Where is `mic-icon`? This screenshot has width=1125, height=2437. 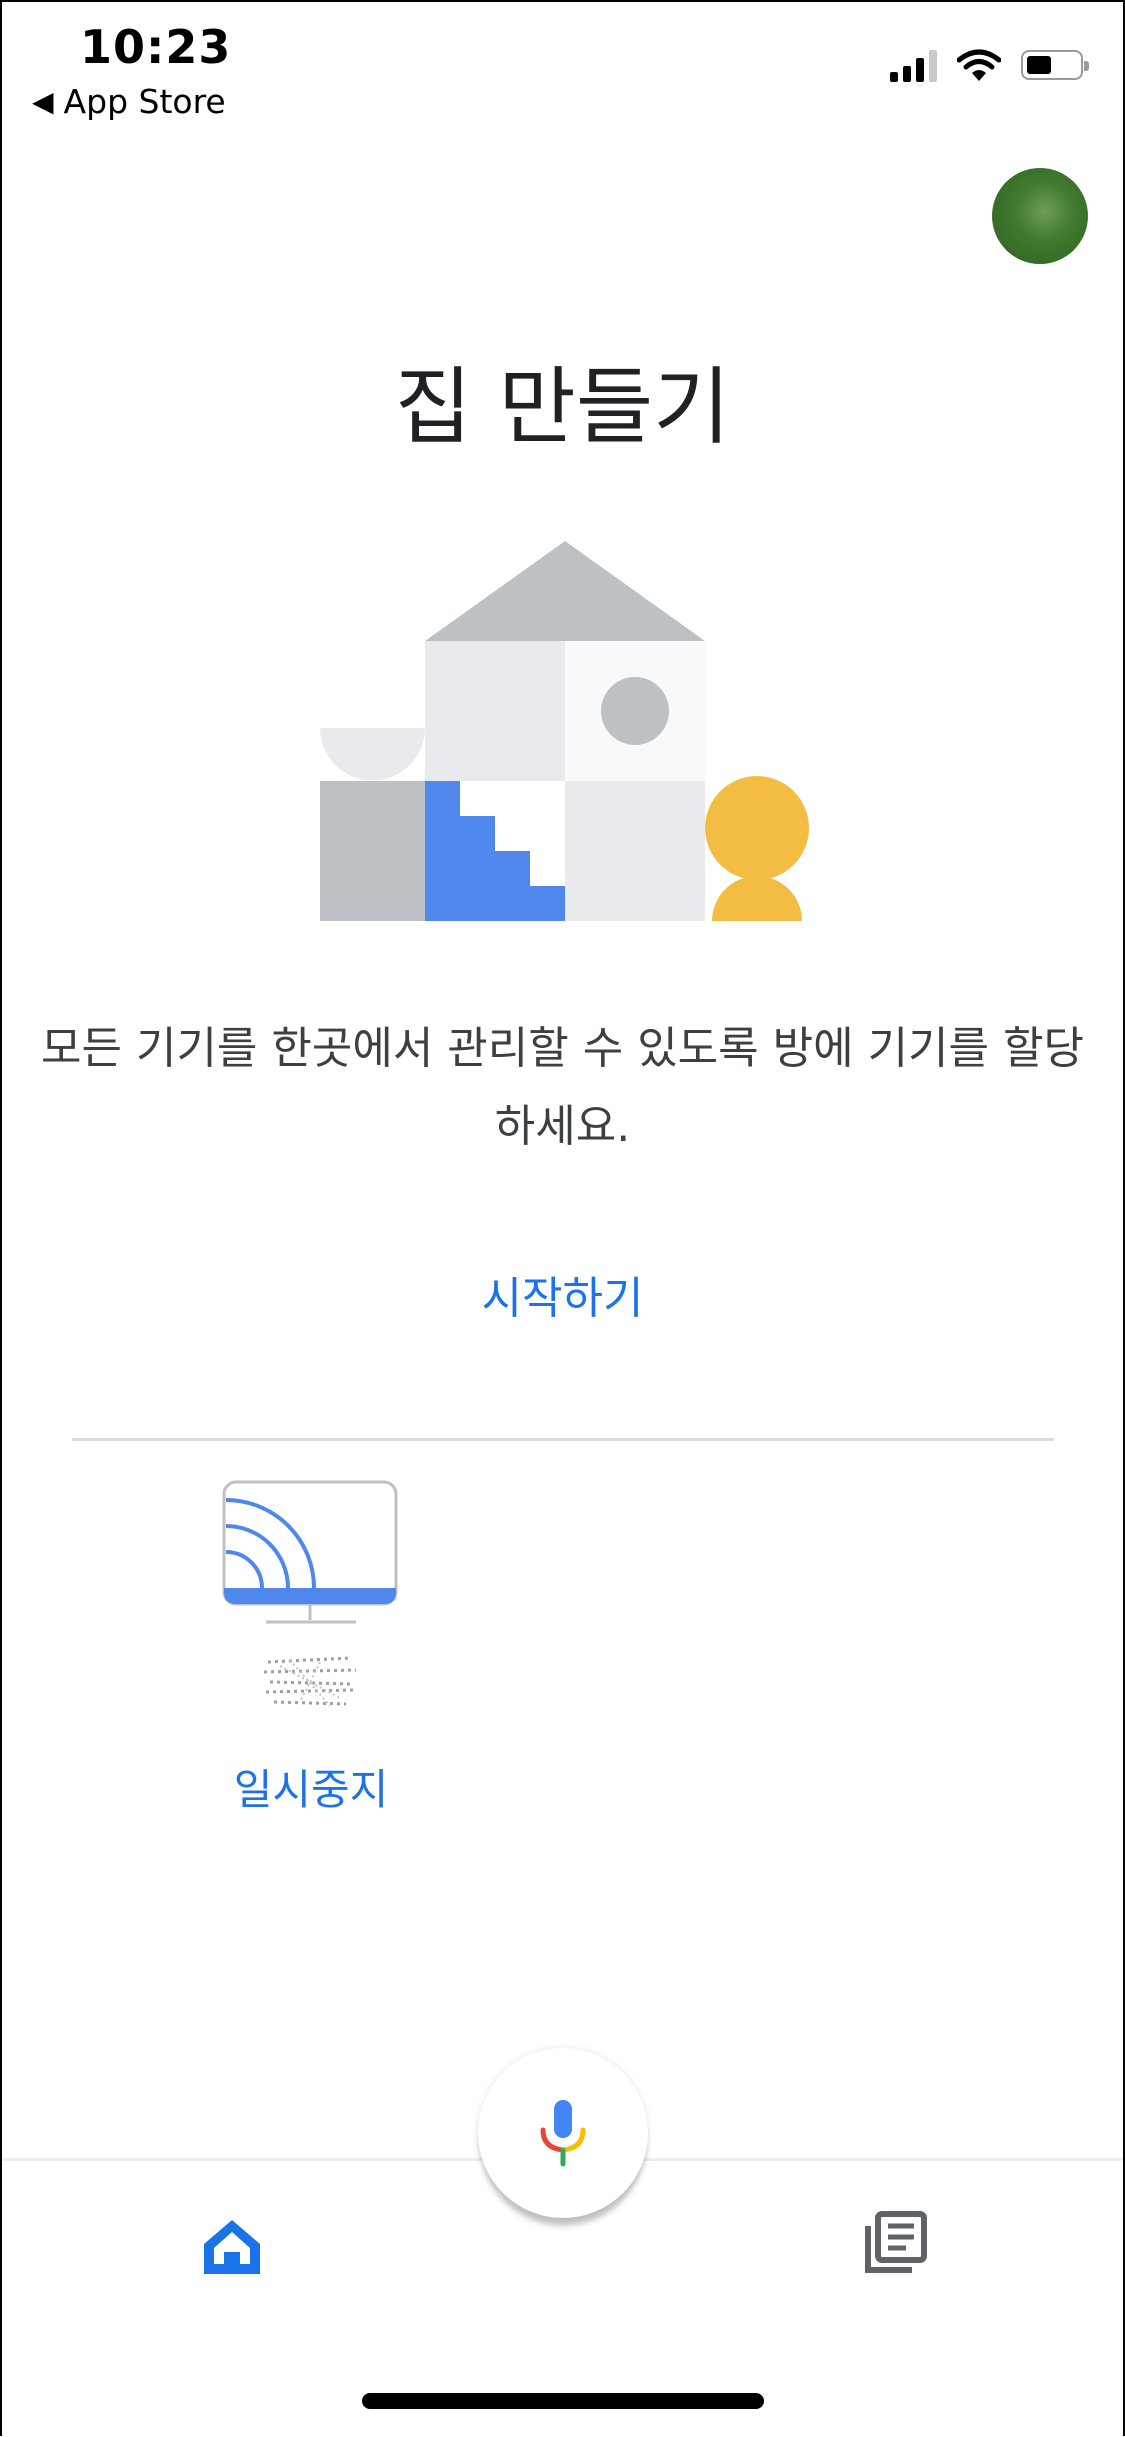
mic-icon is located at coordinates (563, 2133).